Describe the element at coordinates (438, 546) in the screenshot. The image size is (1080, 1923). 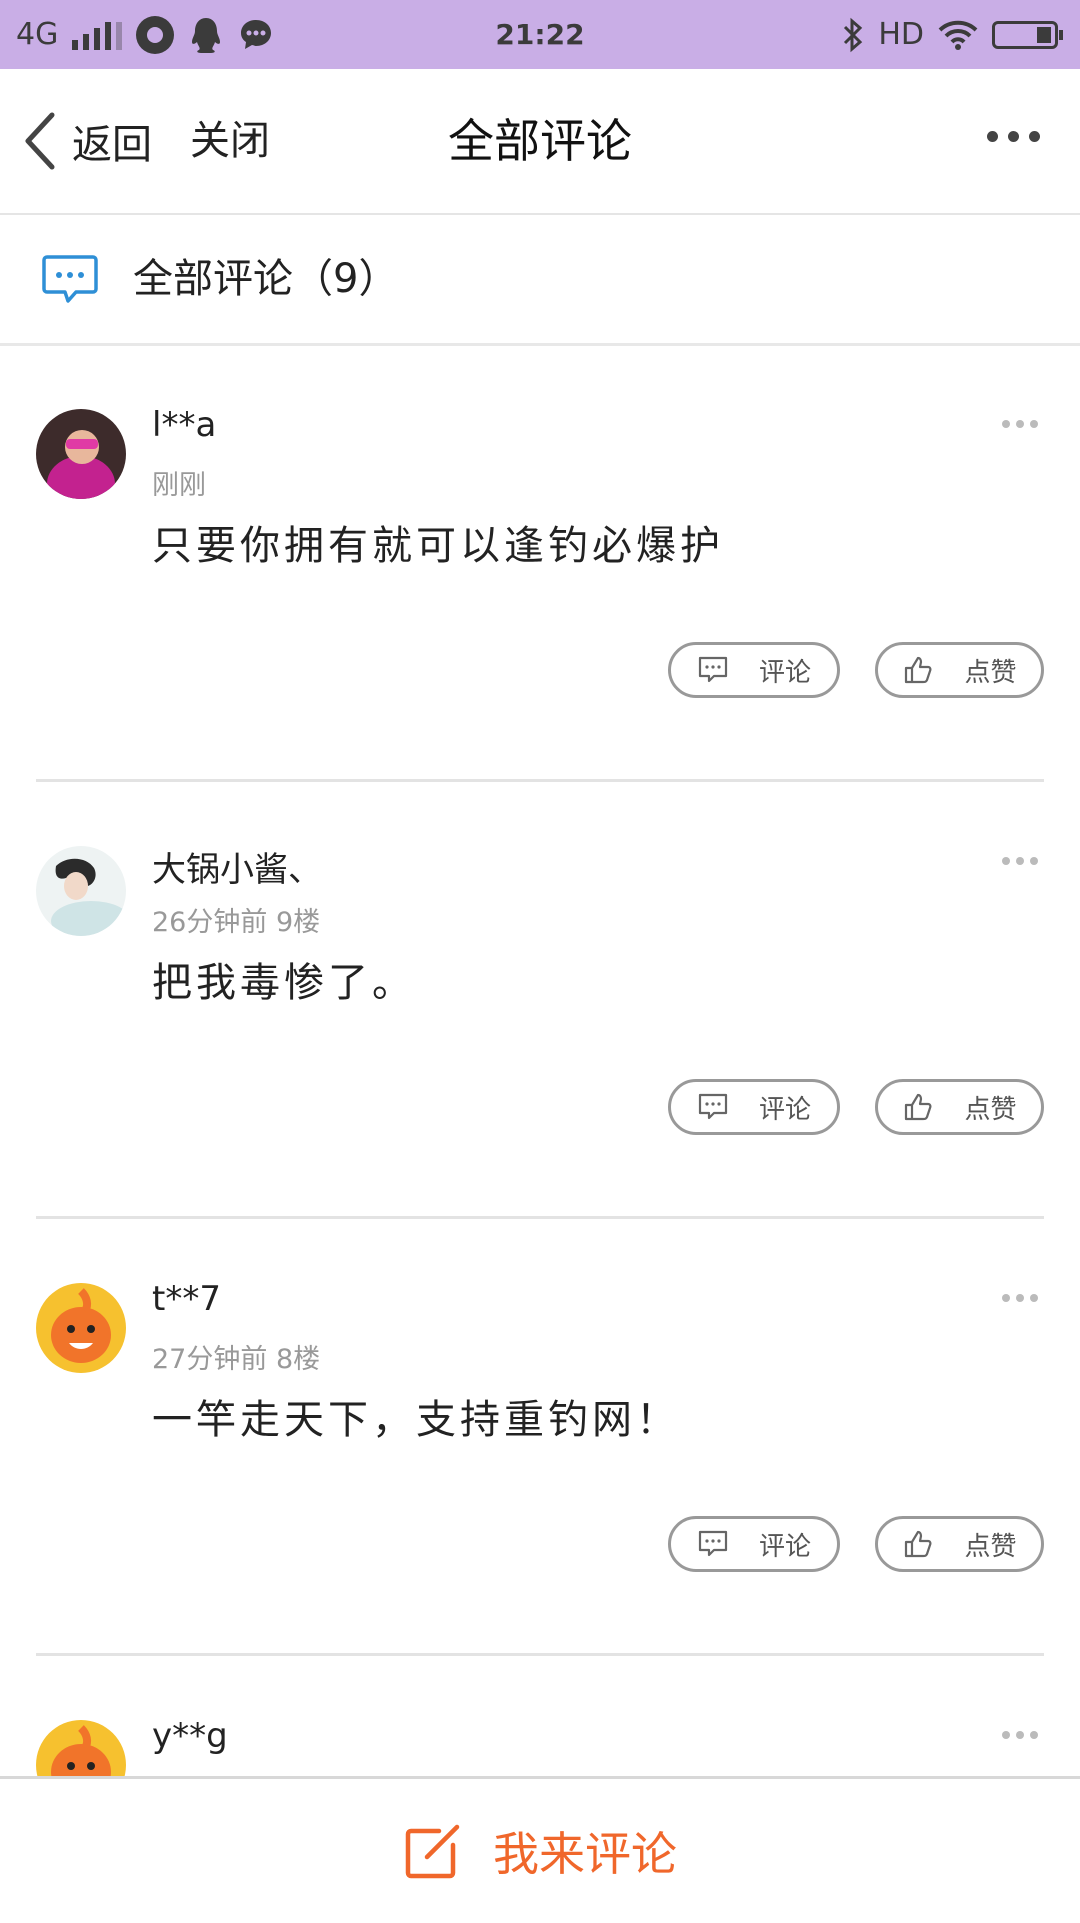
I see `comment-text: 只要你拥有就可以逢钓必爆护` at that location.